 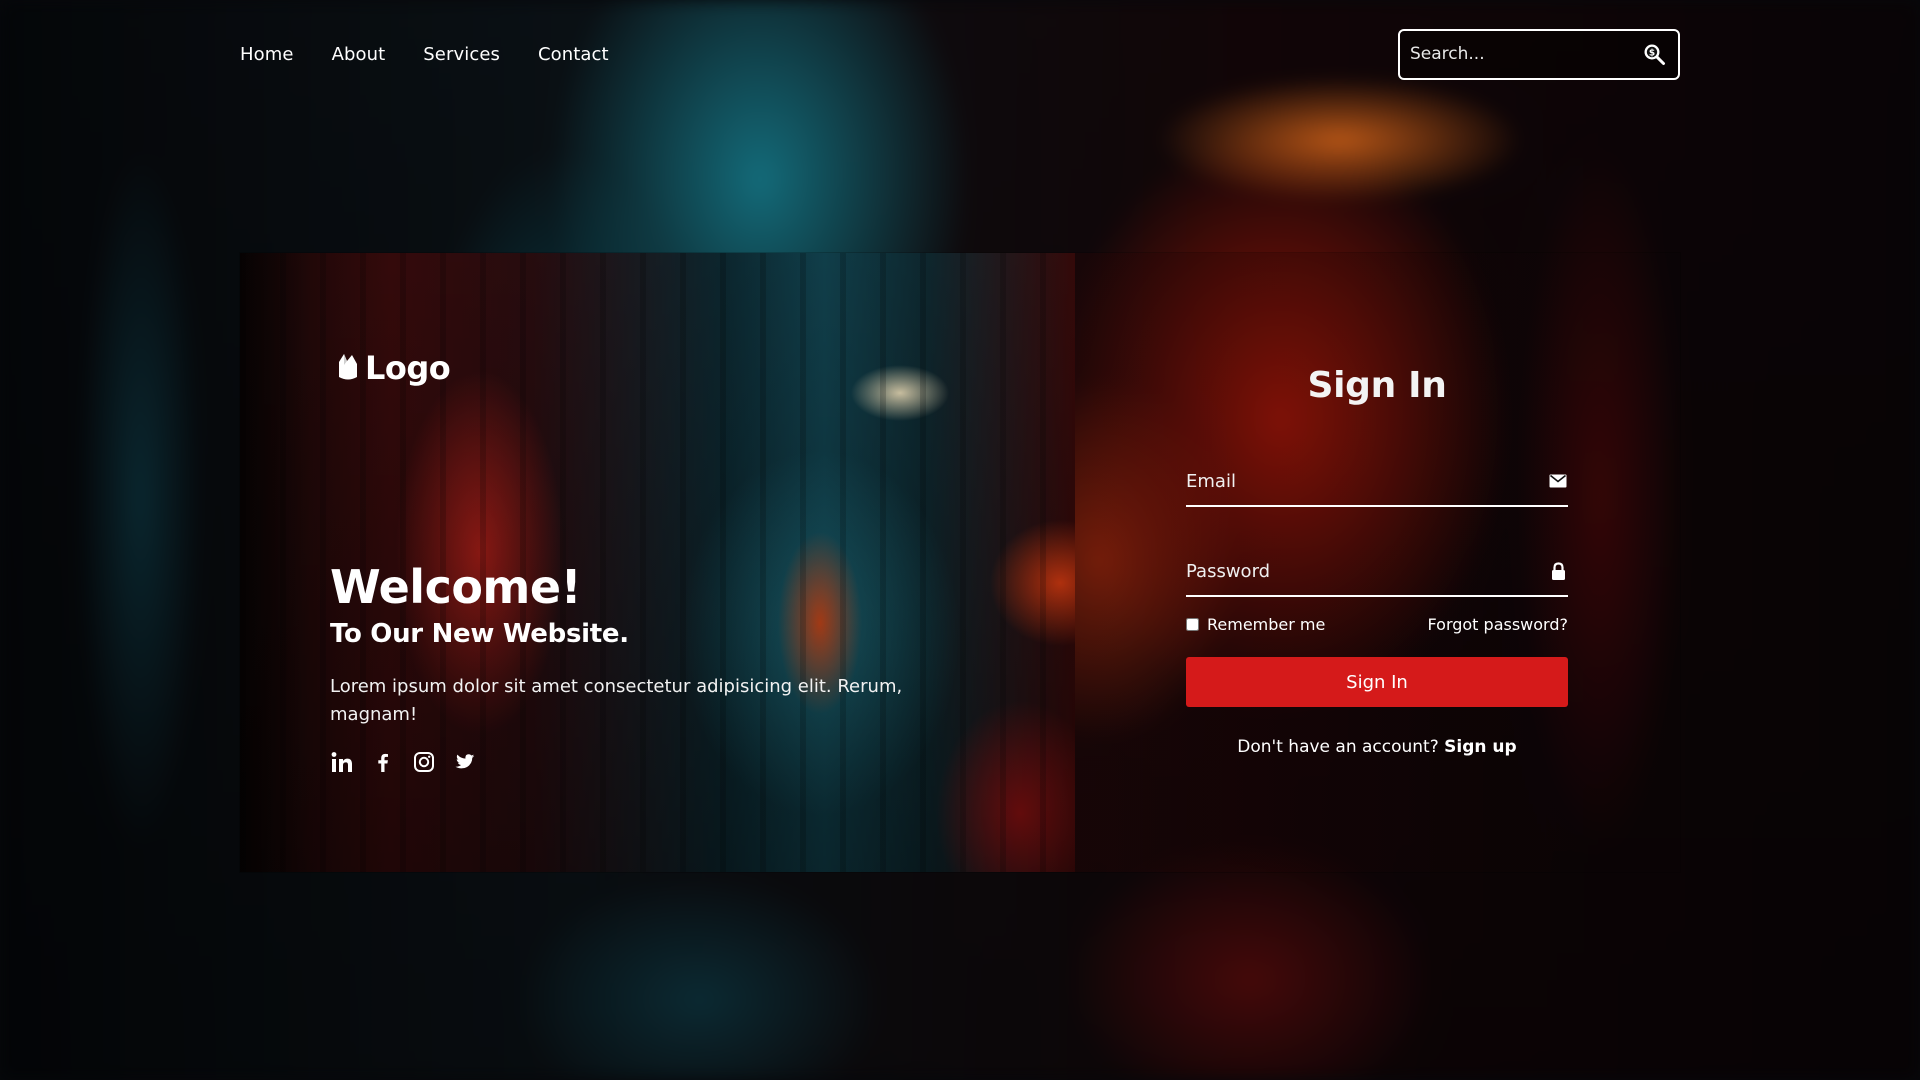 I want to click on twitter-icon, so click(x=464, y=761).